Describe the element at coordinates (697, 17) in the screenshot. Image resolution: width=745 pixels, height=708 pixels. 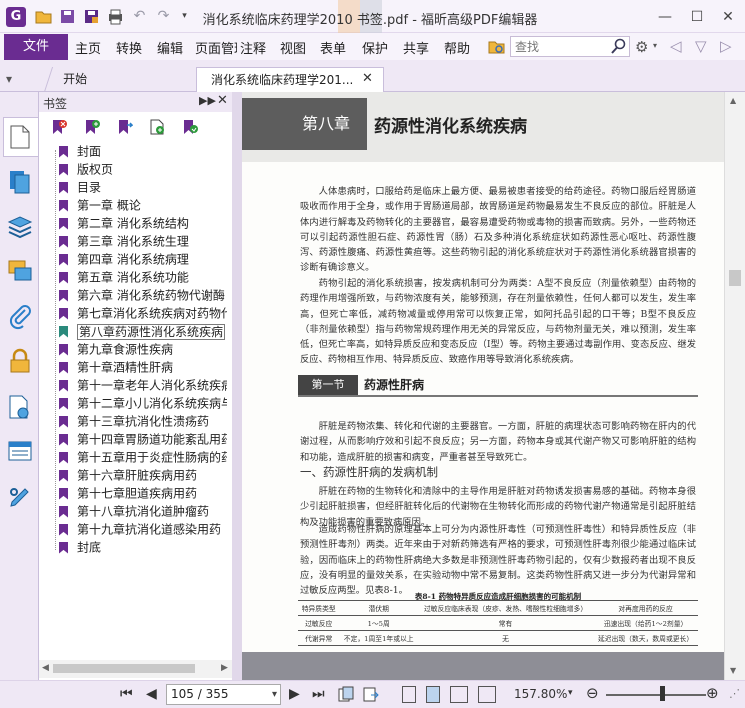
I see `maximize-button: ☐` at that location.